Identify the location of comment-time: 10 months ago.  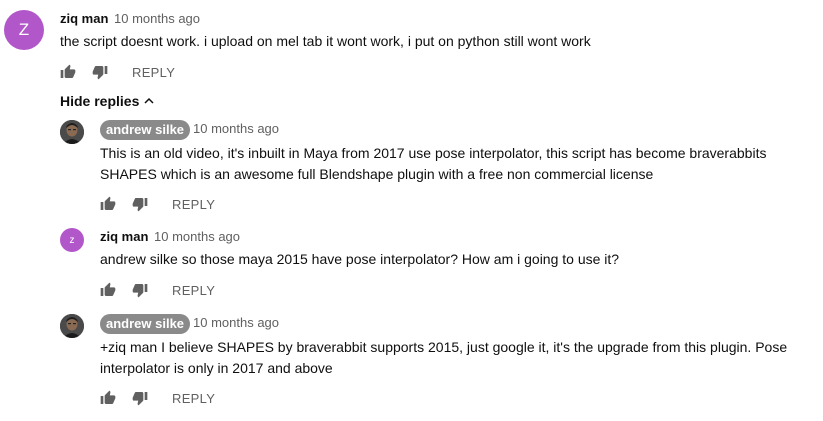
(157, 18).